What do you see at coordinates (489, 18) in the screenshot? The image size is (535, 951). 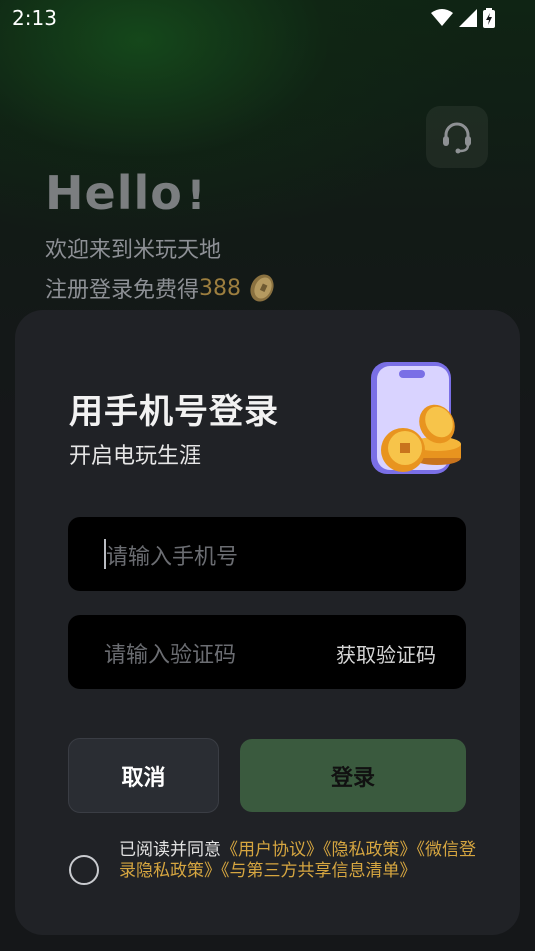 I see `battery-icon` at bounding box center [489, 18].